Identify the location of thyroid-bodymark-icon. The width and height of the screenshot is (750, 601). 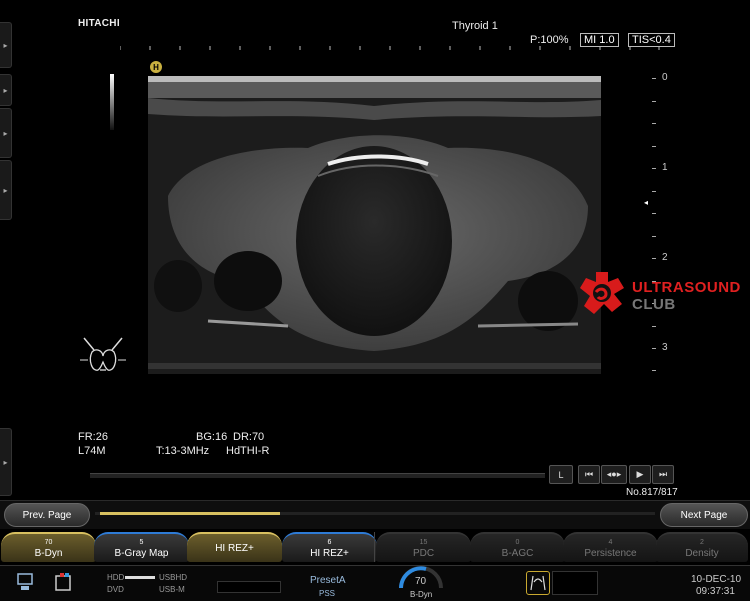
(103, 354).